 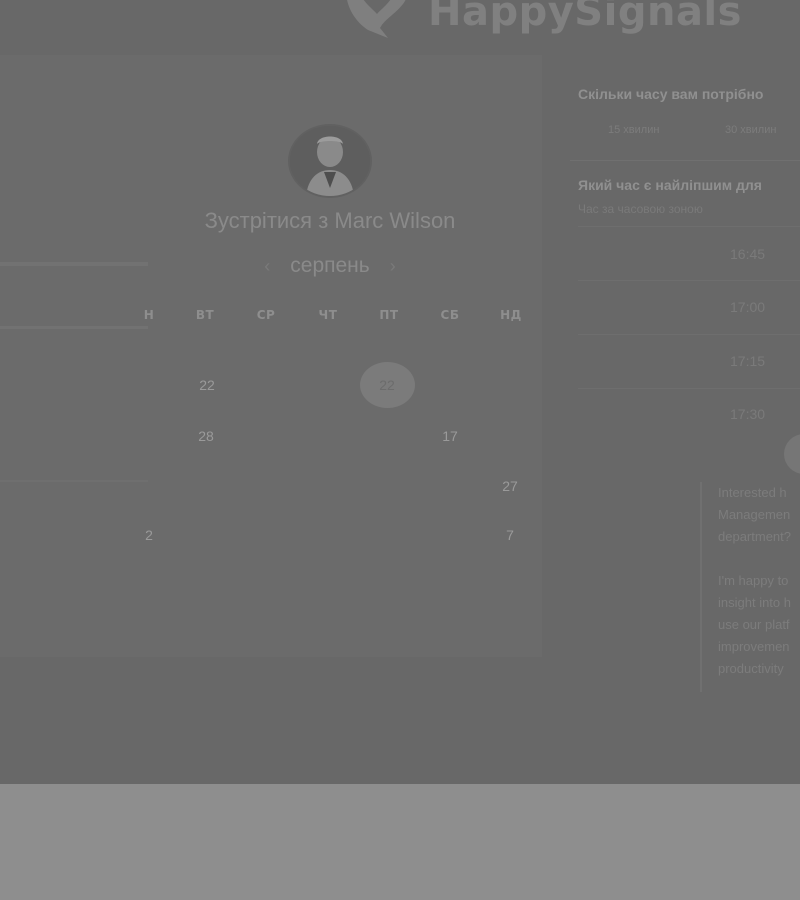 I want to click on weekday-wed: СР, so click(x=266, y=315).